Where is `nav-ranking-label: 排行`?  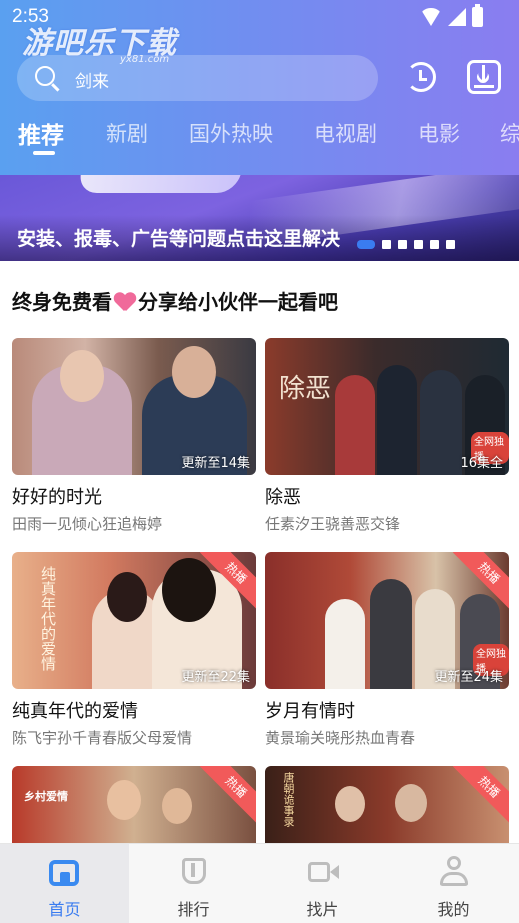 nav-ranking-label: 排行 is located at coordinates (193, 909).